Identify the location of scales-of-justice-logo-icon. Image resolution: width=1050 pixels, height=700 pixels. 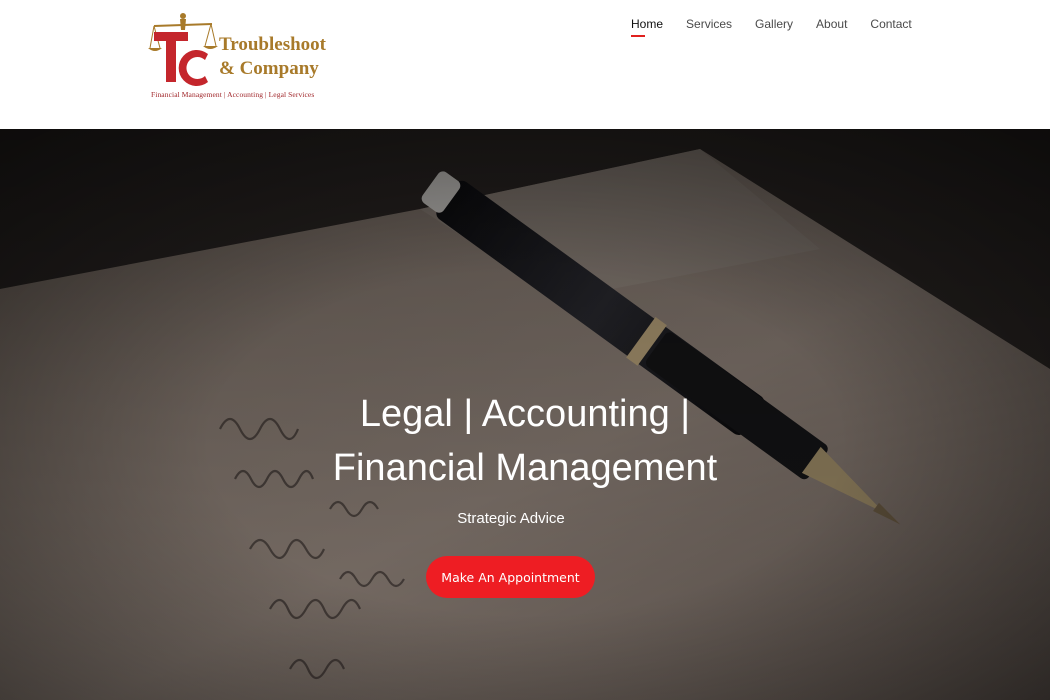
(183, 49).